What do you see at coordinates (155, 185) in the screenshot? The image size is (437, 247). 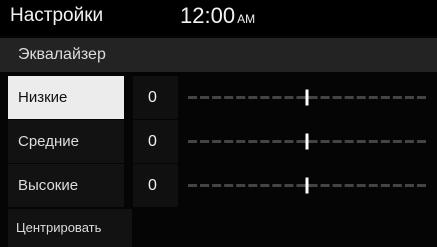 I see `band-value-treble: 0` at bounding box center [155, 185].